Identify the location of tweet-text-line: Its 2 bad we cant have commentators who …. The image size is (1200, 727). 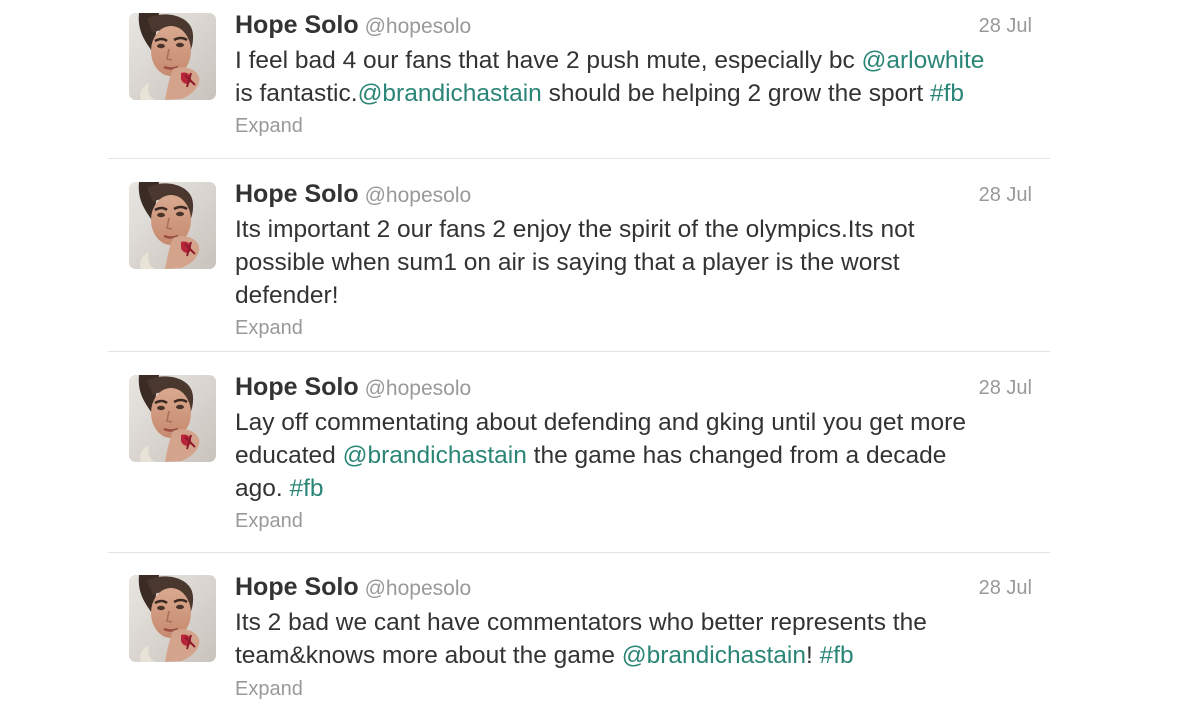
(635, 622).